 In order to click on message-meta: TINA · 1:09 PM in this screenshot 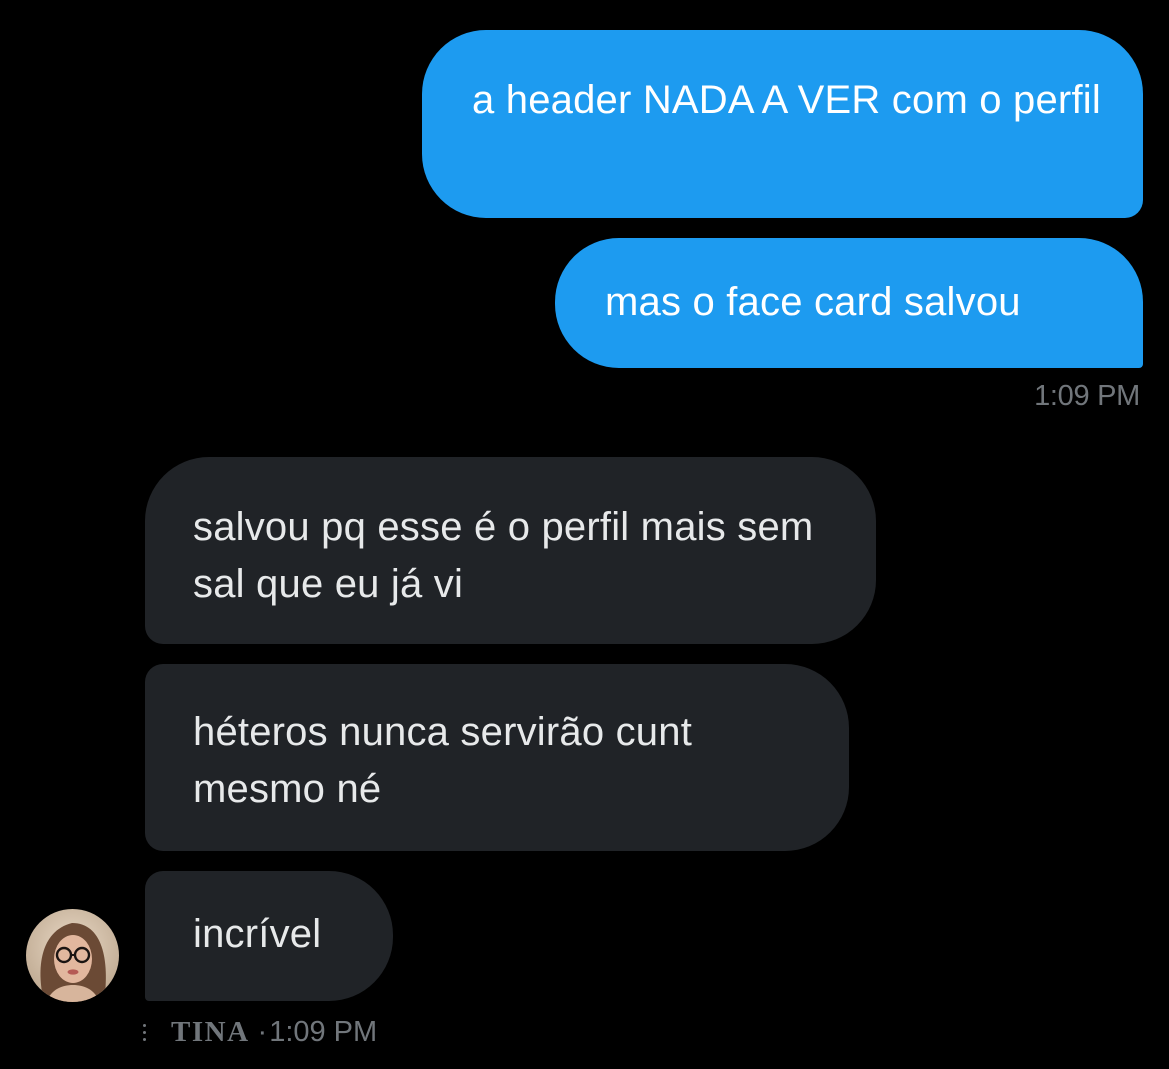, I will do `click(260, 1032)`.